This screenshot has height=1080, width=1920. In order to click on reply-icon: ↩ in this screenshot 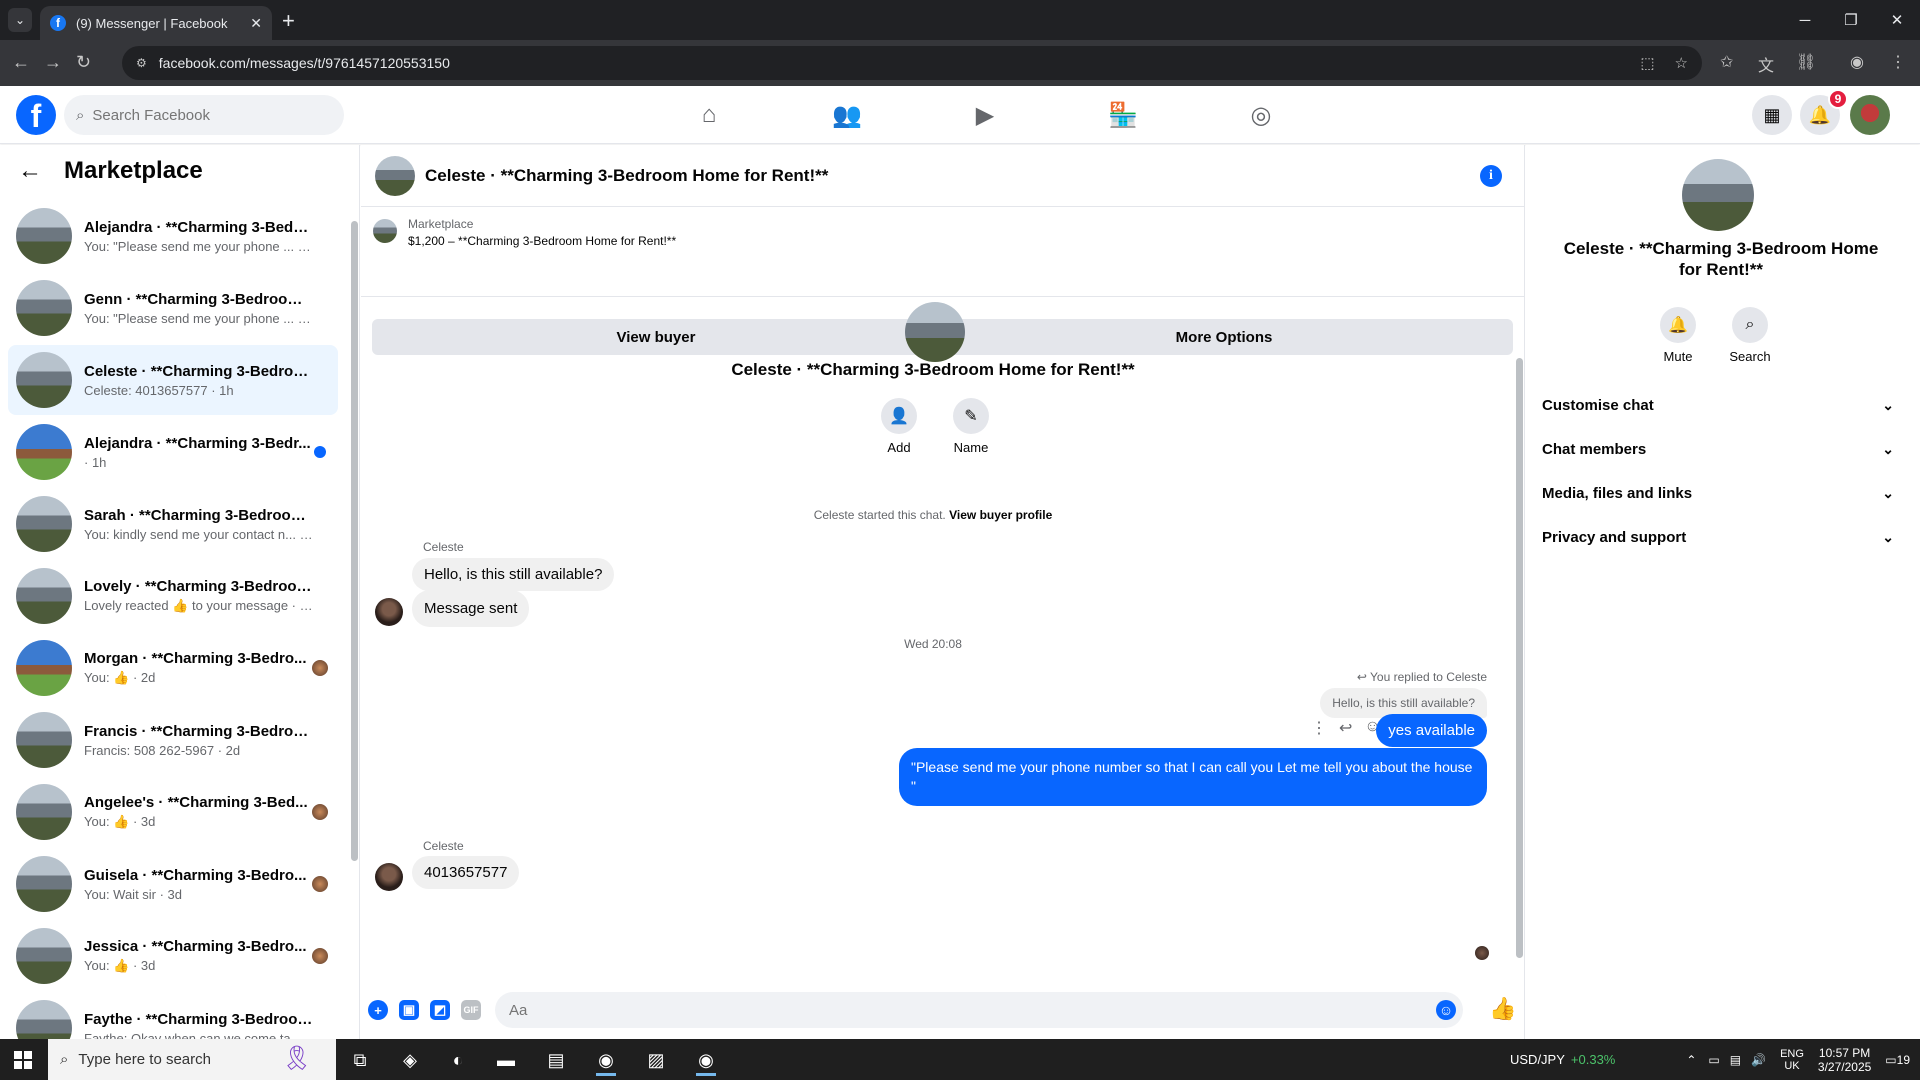, I will do `click(1345, 728)`.